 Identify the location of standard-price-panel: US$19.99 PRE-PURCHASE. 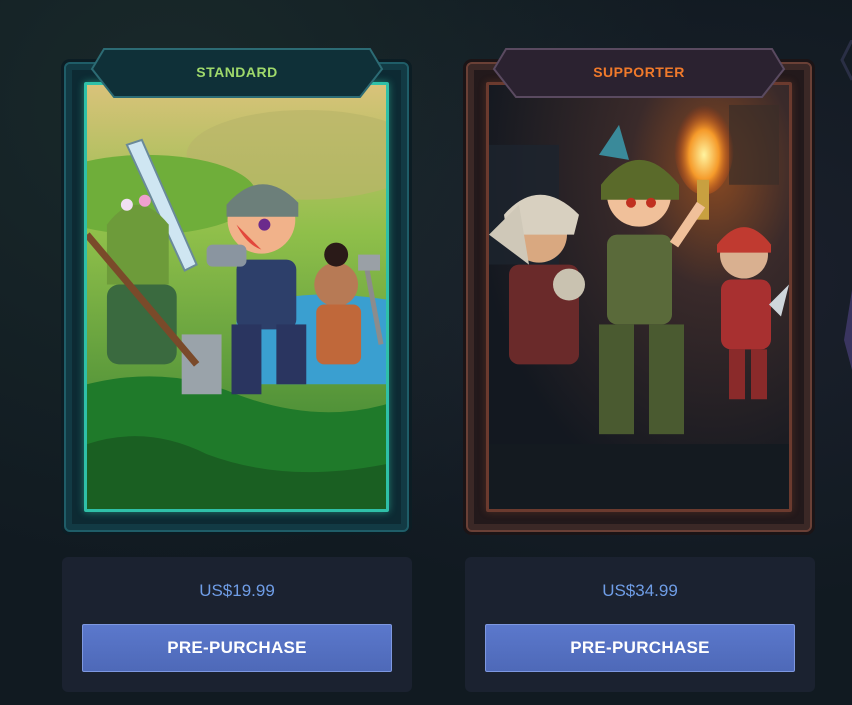
(237, 624).